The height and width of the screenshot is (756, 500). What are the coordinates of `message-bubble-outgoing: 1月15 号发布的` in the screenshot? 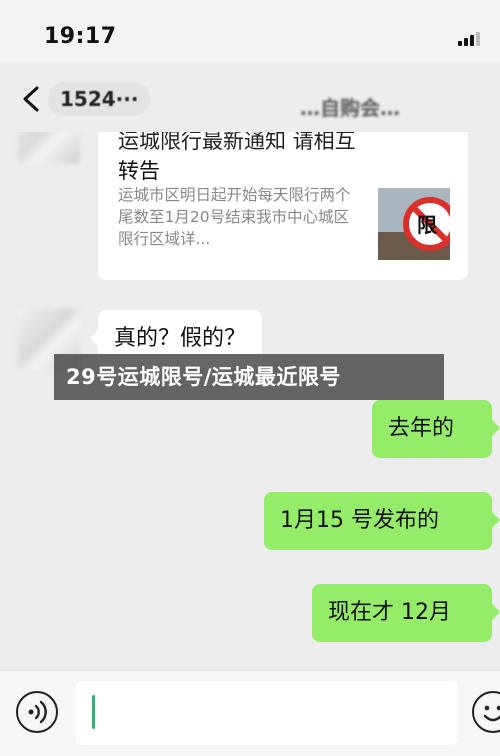 It's located at (382, 521).